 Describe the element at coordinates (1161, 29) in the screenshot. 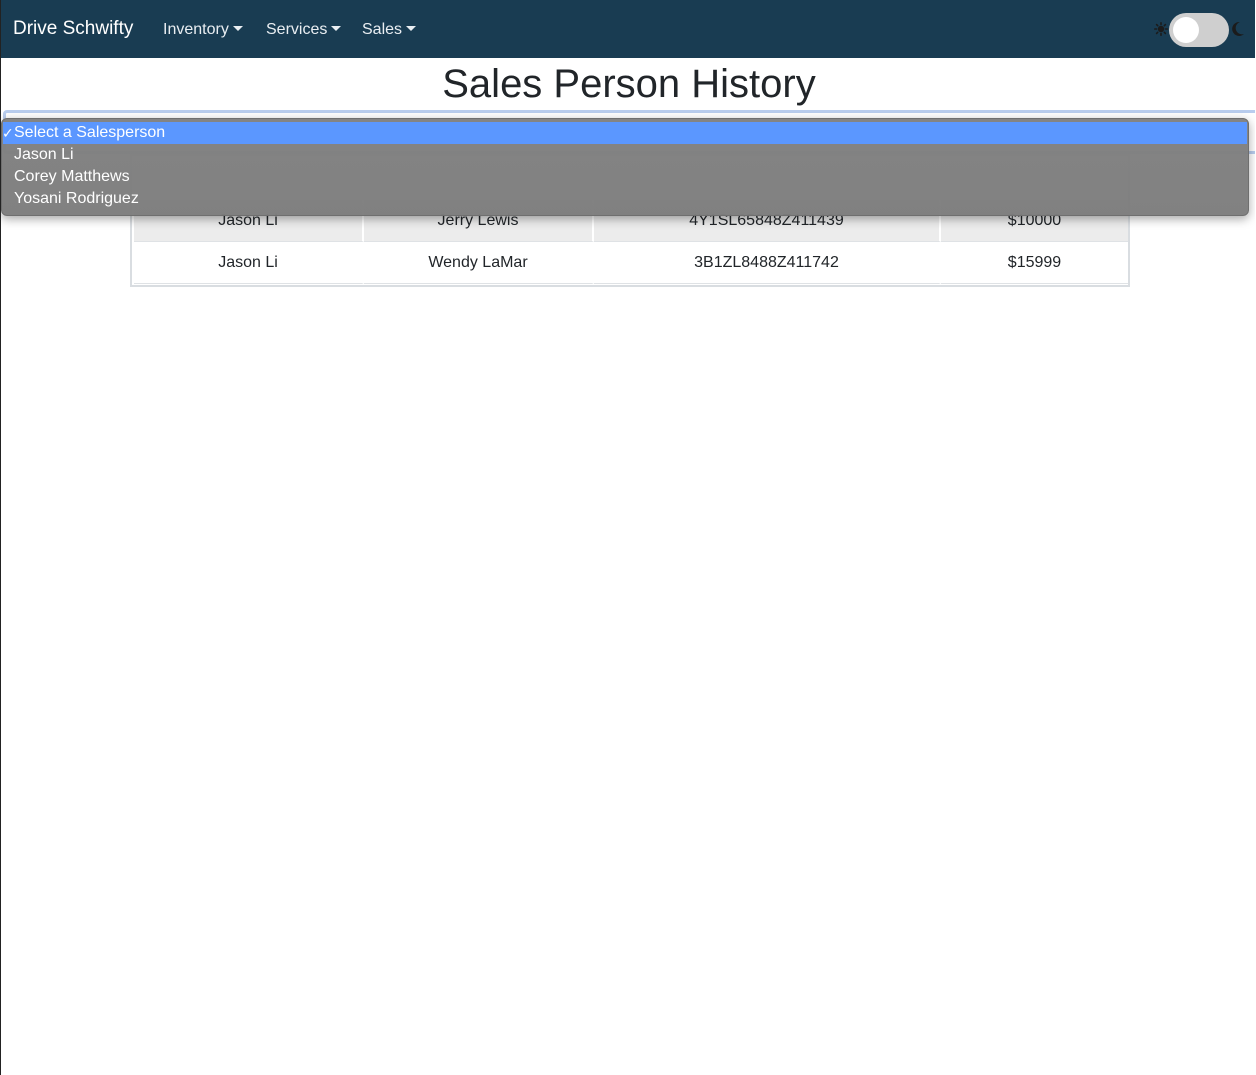

I see `sun-icon` at that location.